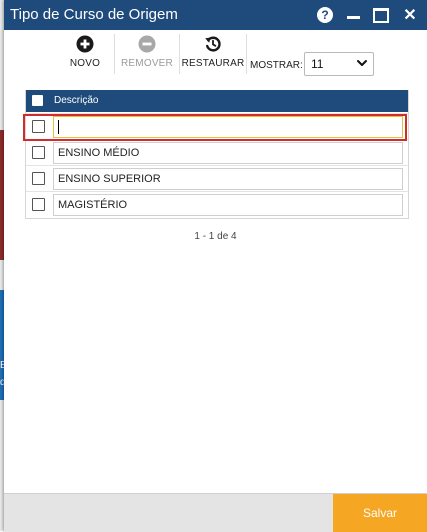 This screenshot has height=532, width=427. Describe the element at coordinates (215, 512) in the screenshot. I see `footer-bar: Salvar` at that location.